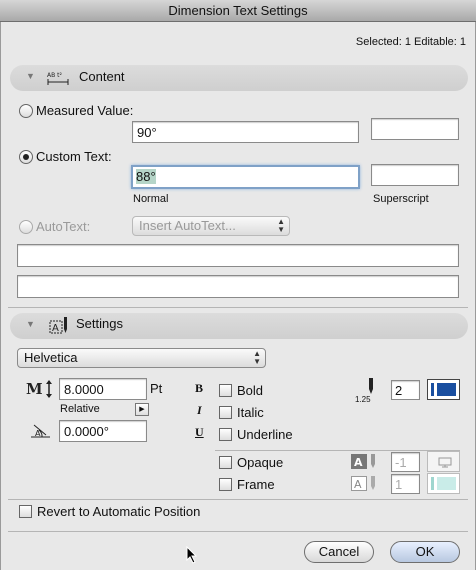  I want to click on content-section-header: ▼ AB t² Content, so click(239, 78).